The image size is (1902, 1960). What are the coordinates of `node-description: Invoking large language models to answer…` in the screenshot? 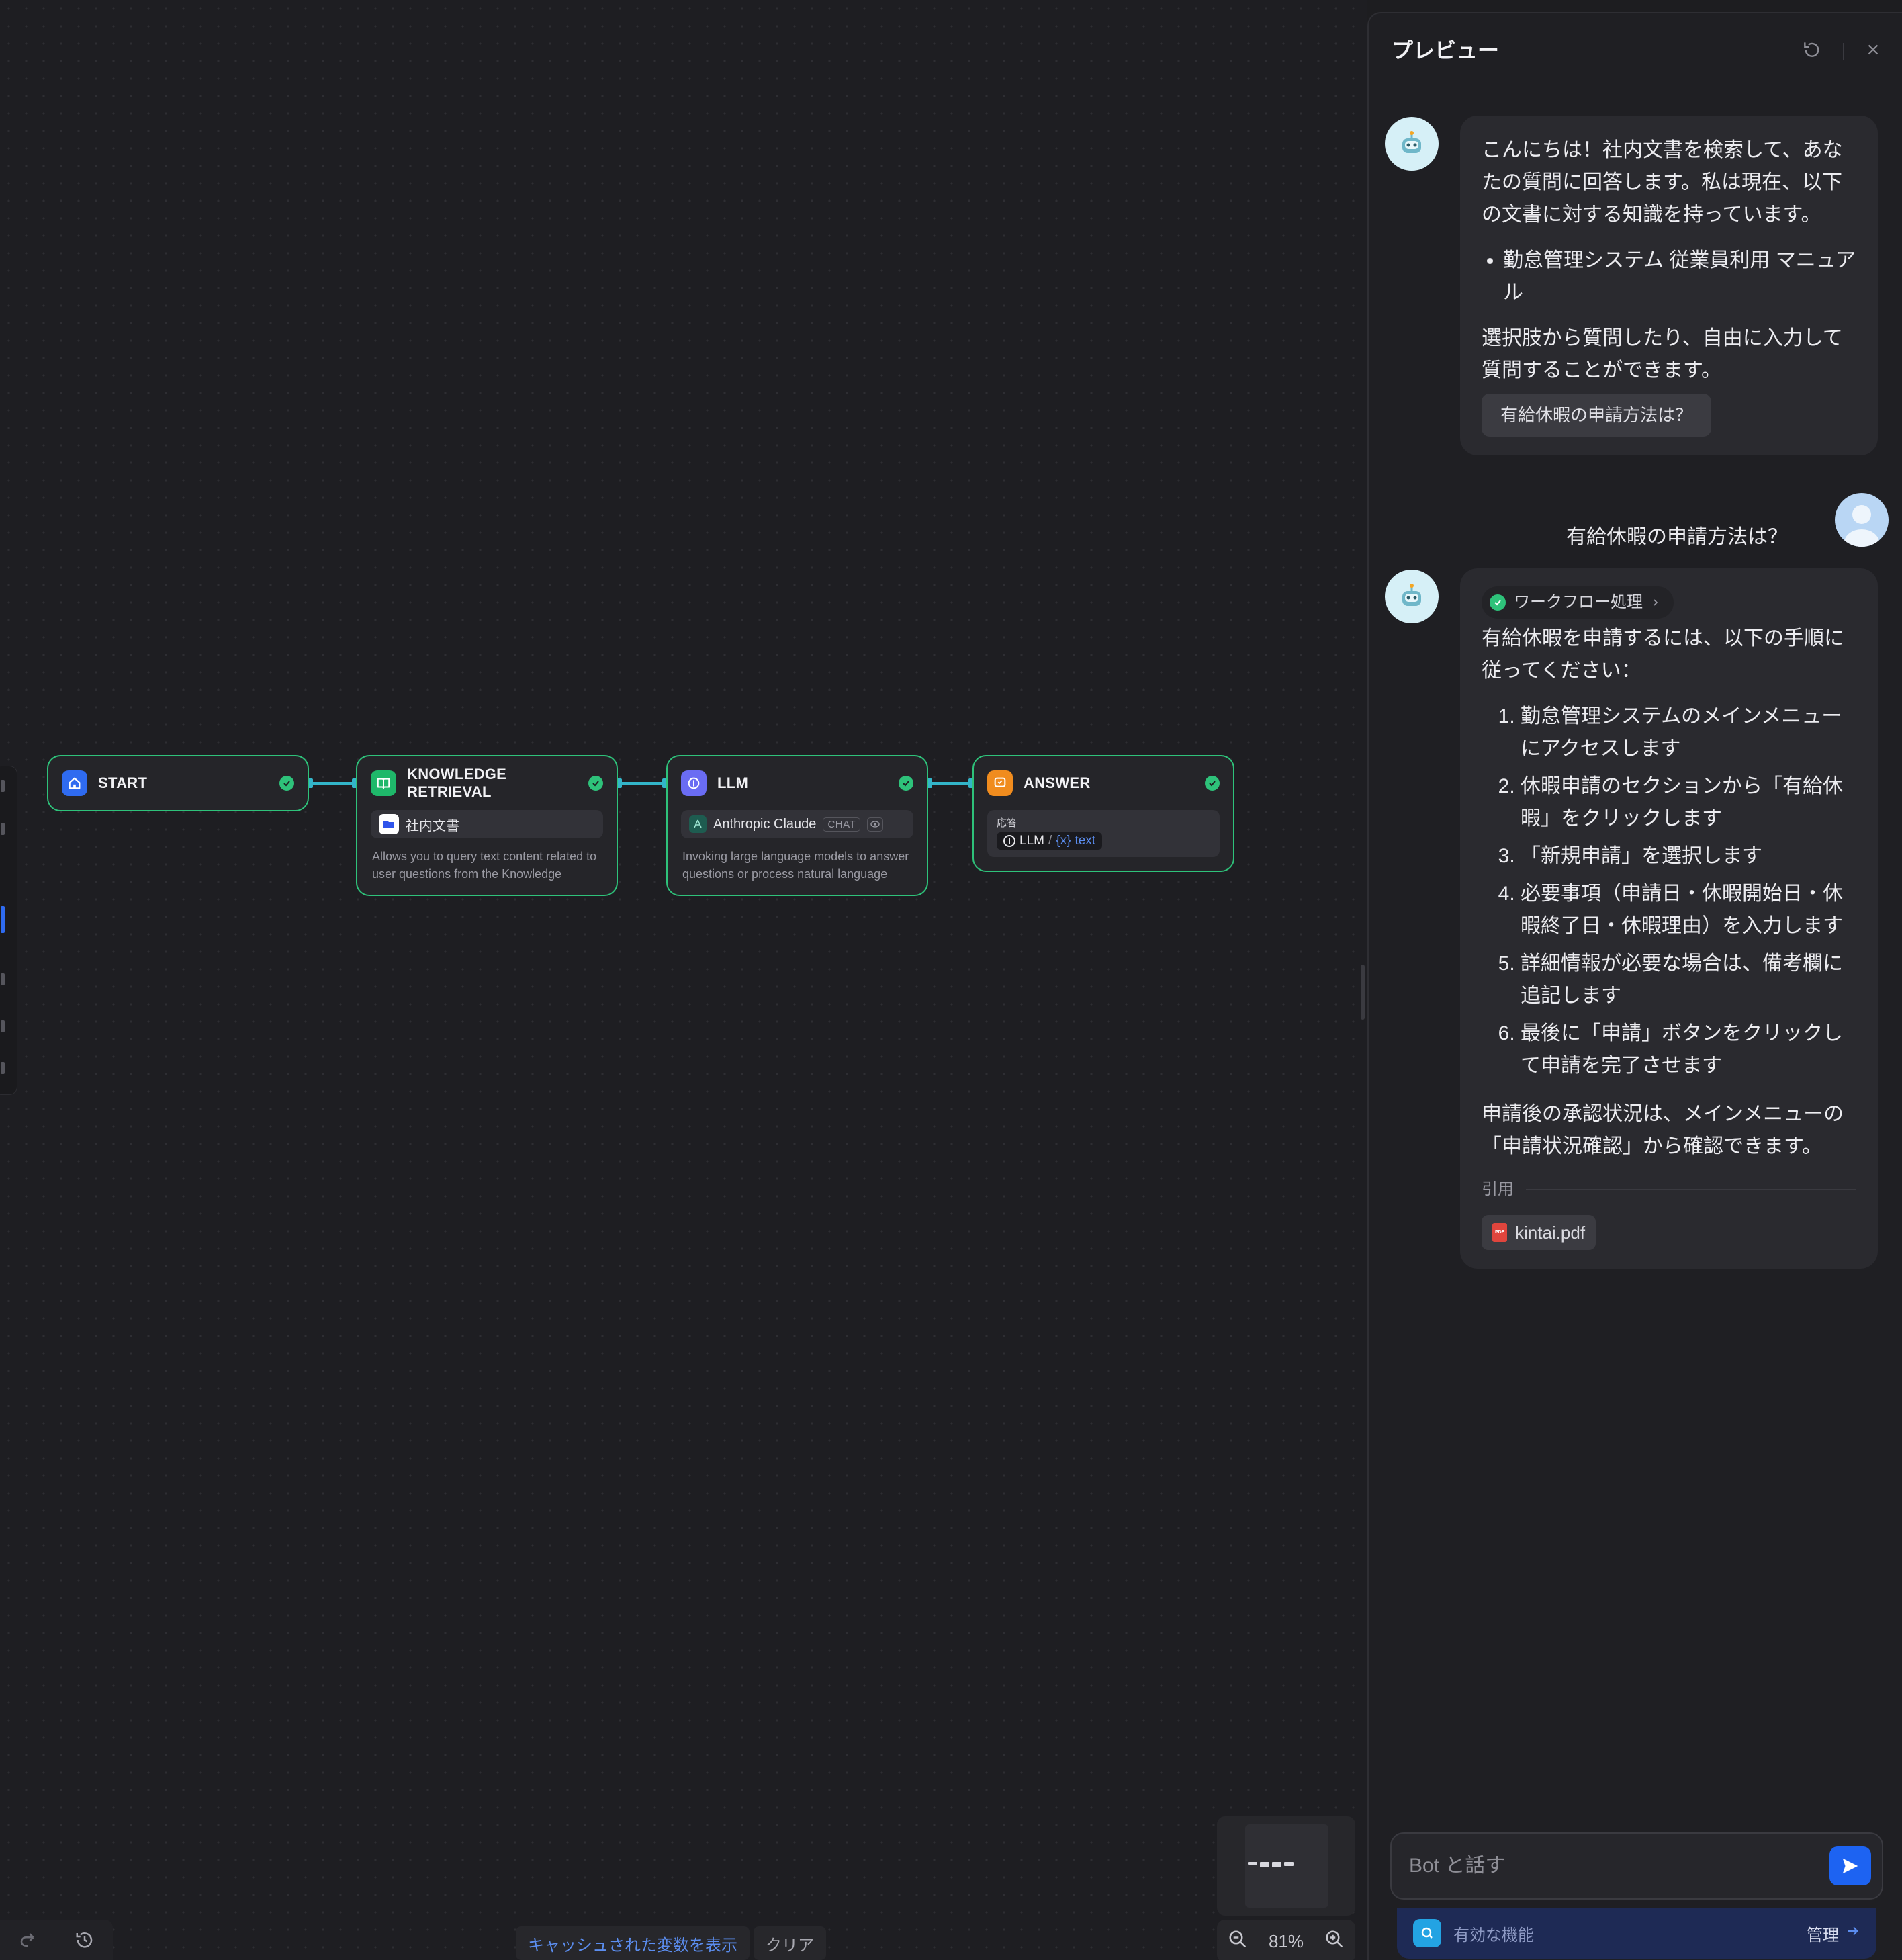 It's located at (795, 865).